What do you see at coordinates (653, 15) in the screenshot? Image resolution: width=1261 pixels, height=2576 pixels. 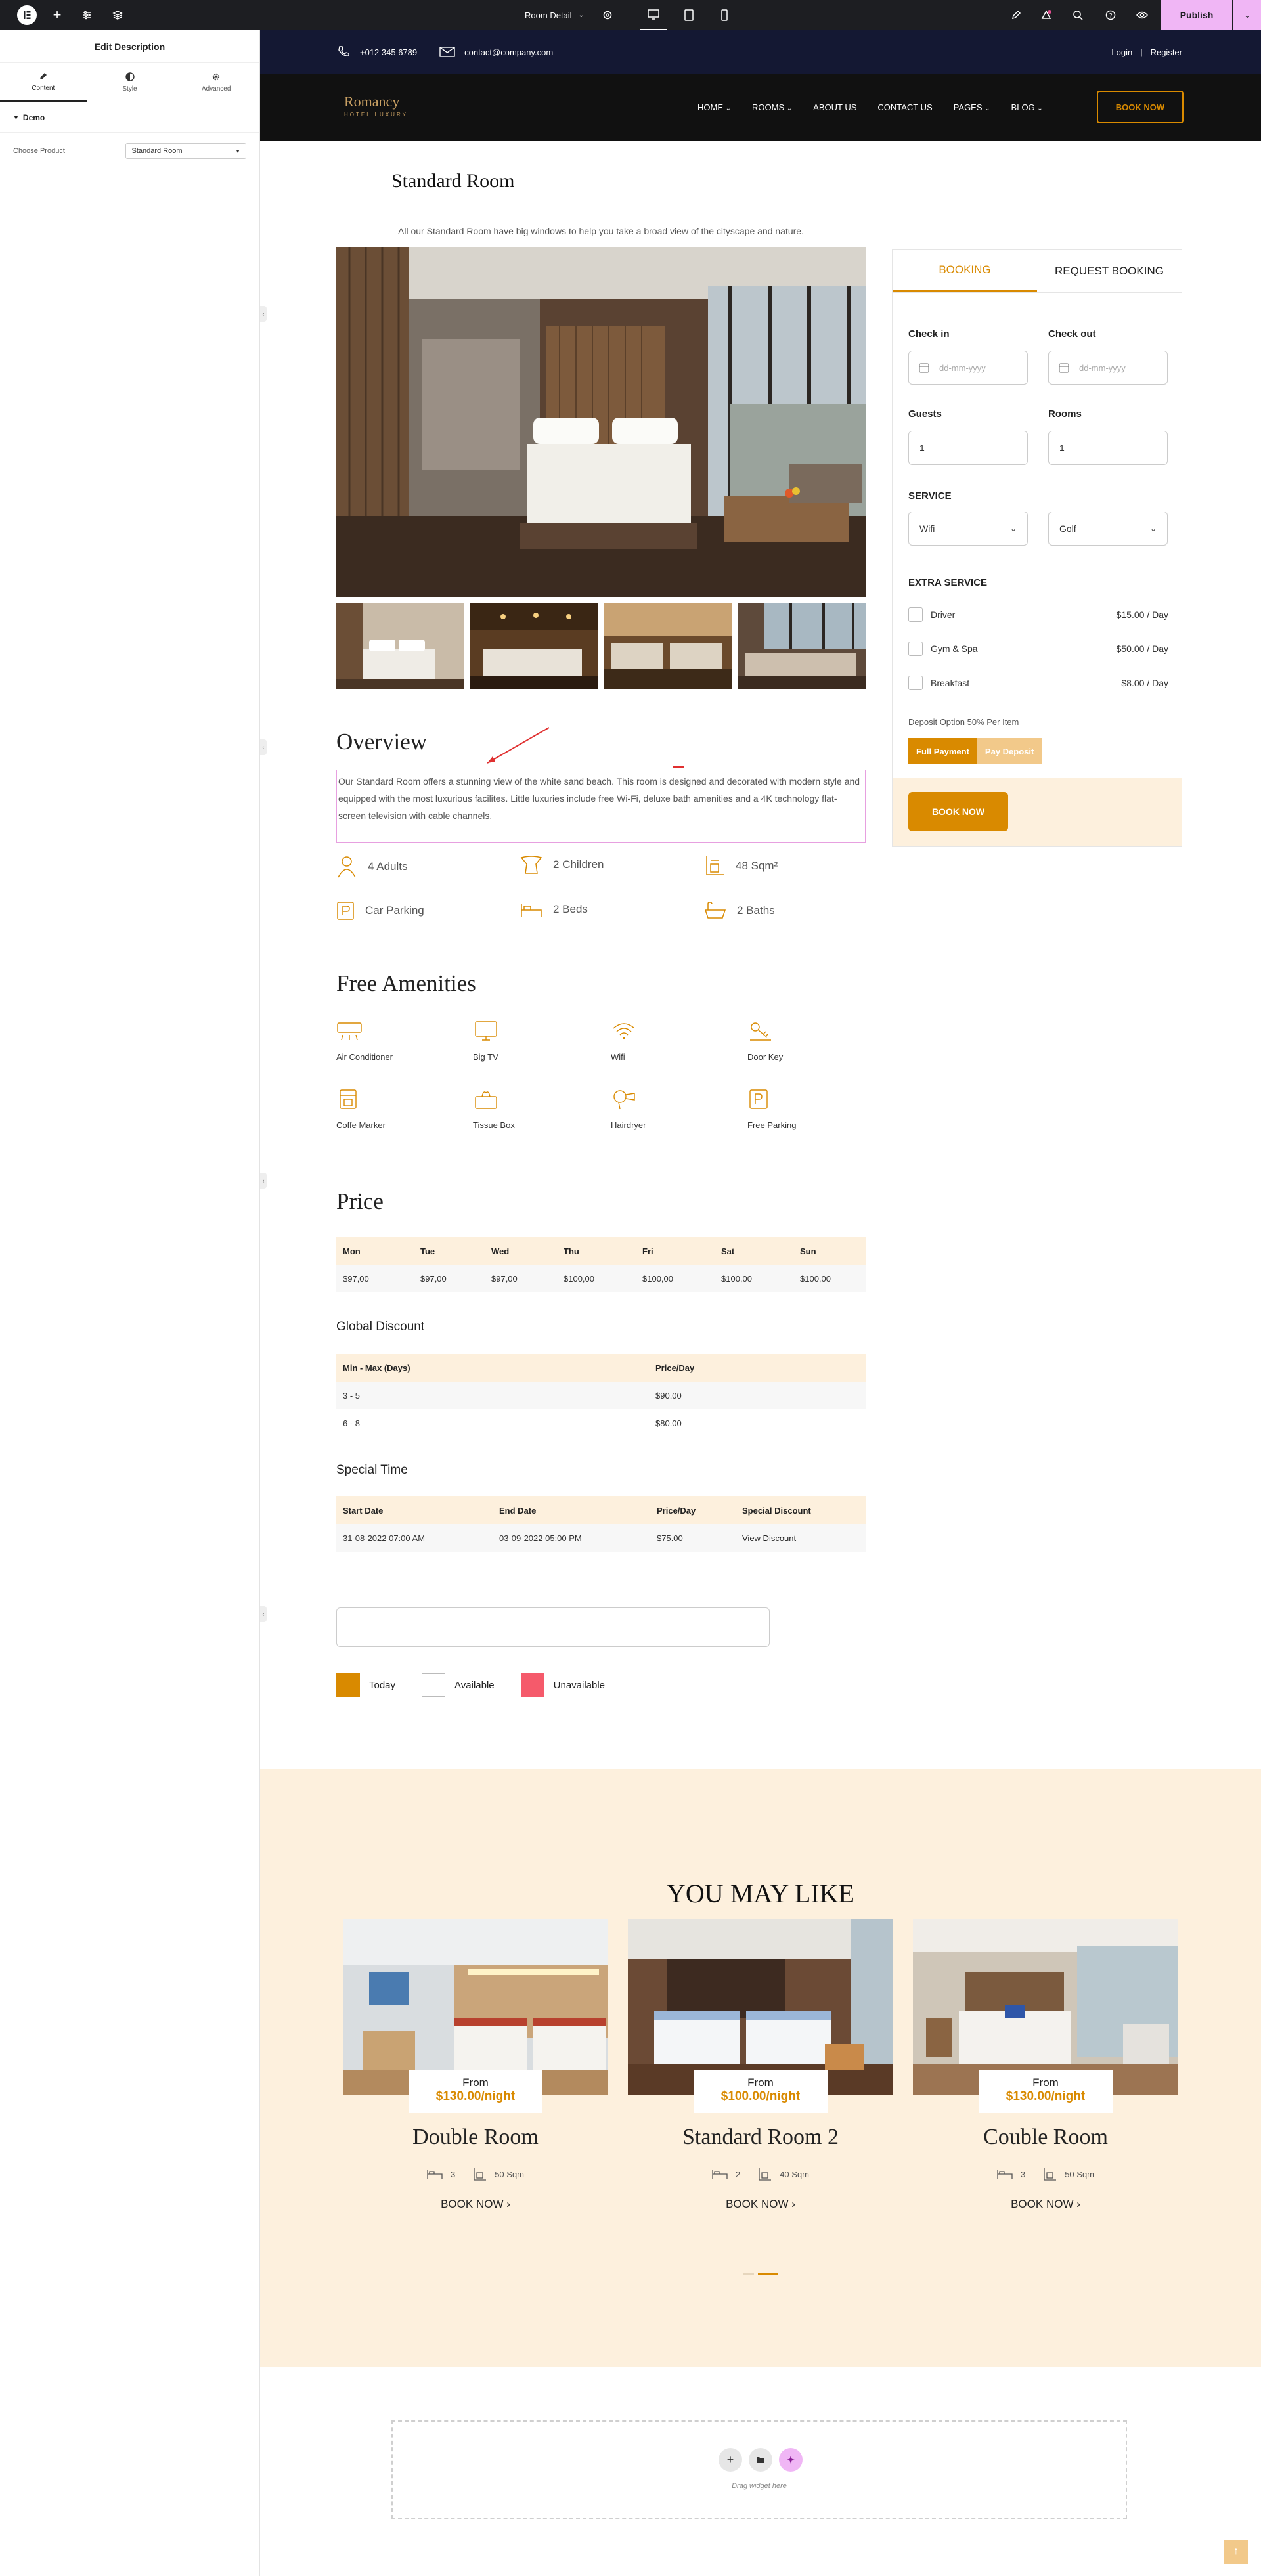 I see `desktop-view-icon` at bounding box center [653, 15].